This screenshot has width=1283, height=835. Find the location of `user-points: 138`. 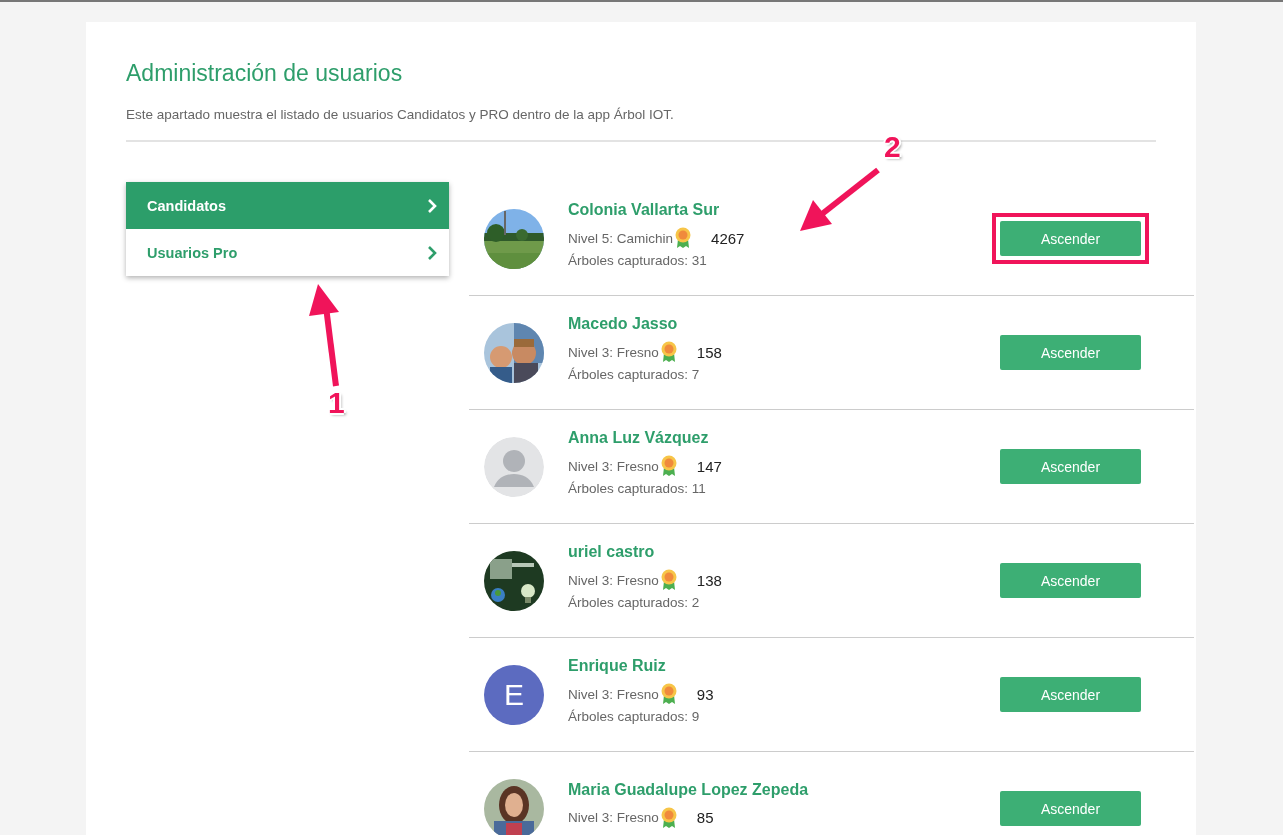

user-points: 138 is located at coordinates (709, 580).